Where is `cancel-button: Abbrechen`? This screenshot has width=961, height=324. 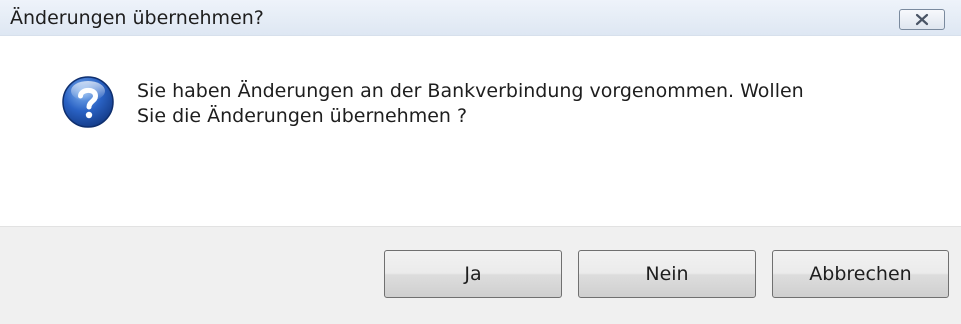
cancel-button: Abbrechen is located at coordinates (860, 274).